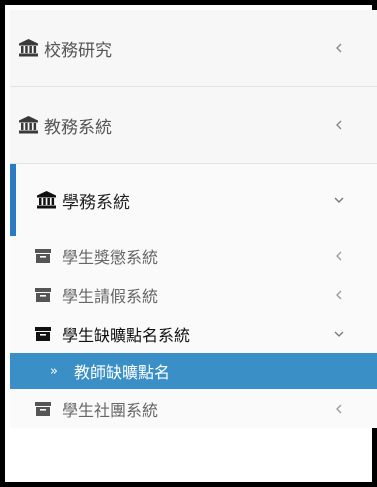 Image resolution: width=377 pixels, height=487 pixels. Describe the element at coordinates (110, 296) in the screenshot. I see `submenu-item-label: 學生請假系統` at that location.